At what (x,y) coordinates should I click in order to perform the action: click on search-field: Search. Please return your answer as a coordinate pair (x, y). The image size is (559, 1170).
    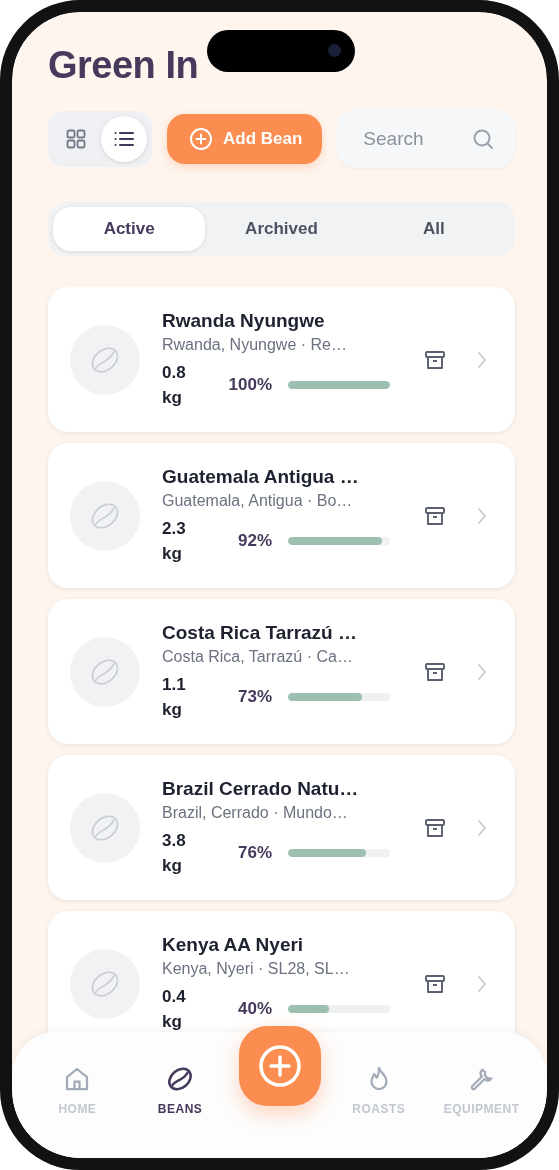
    Looking at the image, I should click on (426, 139).